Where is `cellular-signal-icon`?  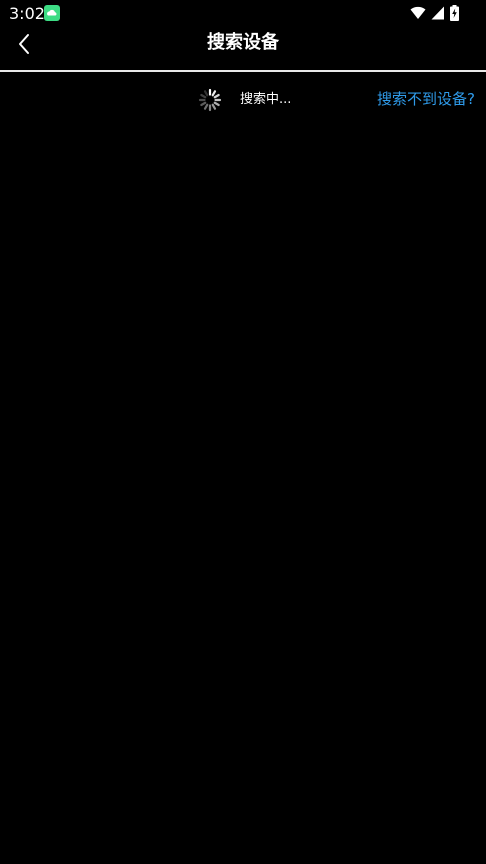
cellular-signal-icon is located at coordinates (438, 13).